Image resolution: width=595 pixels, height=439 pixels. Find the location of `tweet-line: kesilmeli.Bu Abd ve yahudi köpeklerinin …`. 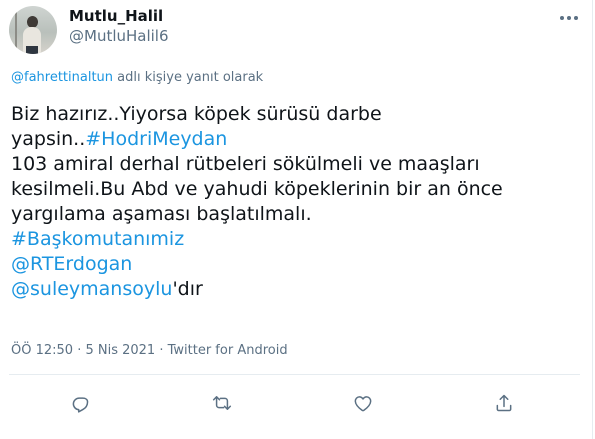

tweet-line: kesilmeli.Bu Abd ve yahudi köpeklerinin … is located at coordinates (257, 189).